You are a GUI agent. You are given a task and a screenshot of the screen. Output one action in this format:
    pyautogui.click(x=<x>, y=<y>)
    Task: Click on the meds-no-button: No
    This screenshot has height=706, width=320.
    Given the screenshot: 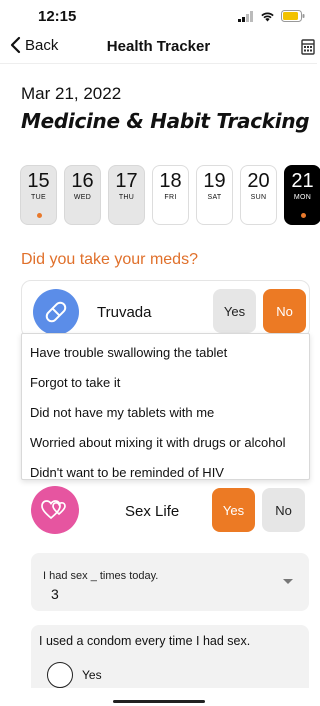 What is the action you would take?
    pyautogui.click(x=284, y=311)
    